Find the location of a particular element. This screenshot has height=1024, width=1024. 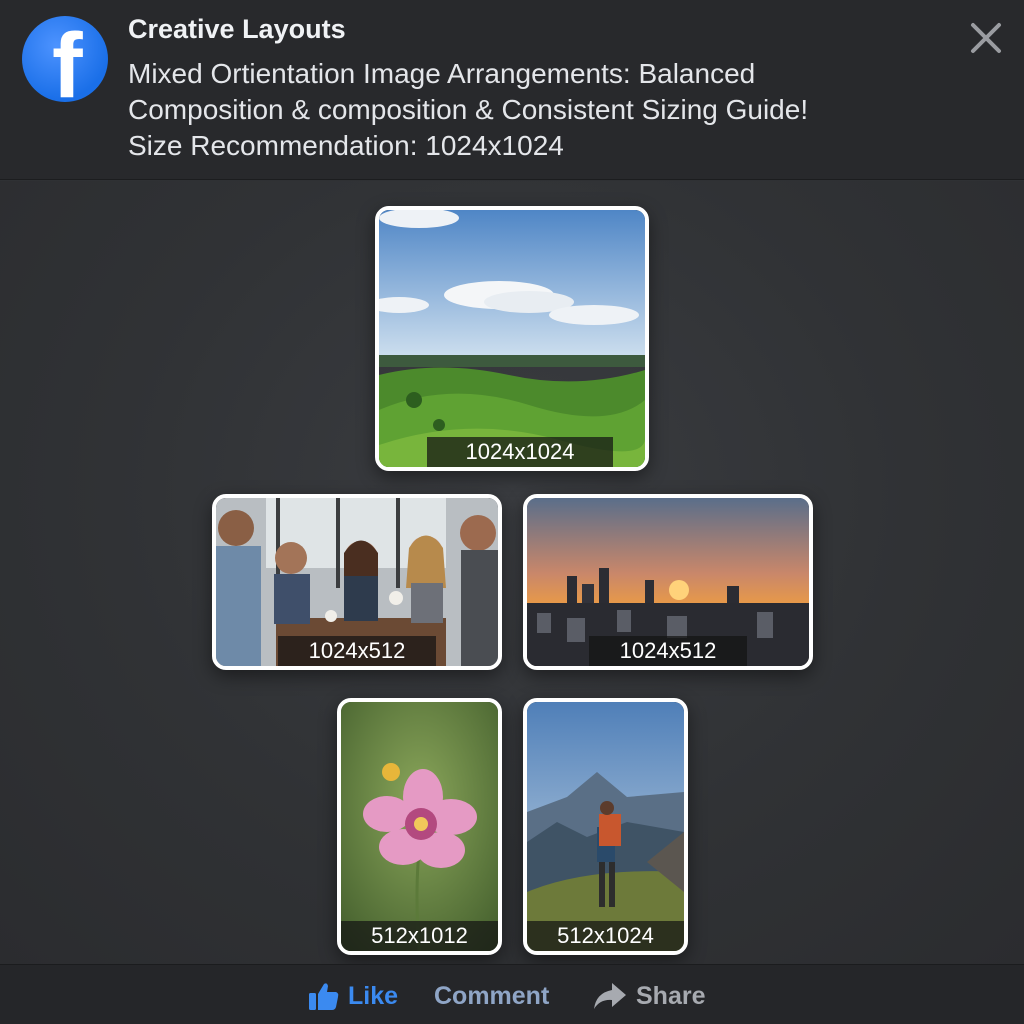

post-actions-bar: Like Comment Share is located at coordinates (512, 994).